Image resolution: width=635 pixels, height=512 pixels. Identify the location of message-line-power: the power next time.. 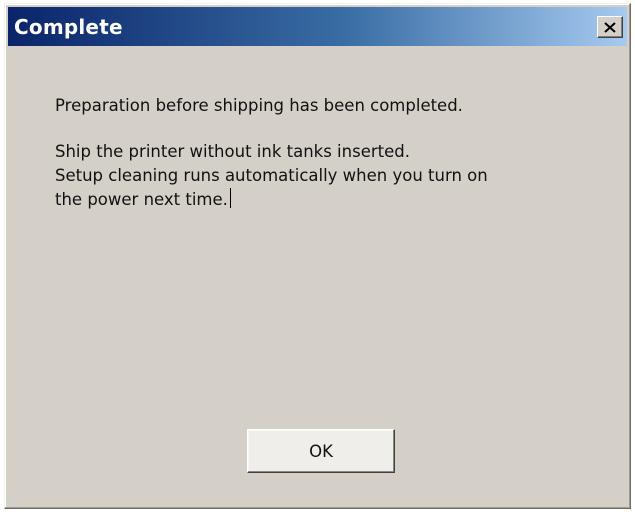
(325, 200).